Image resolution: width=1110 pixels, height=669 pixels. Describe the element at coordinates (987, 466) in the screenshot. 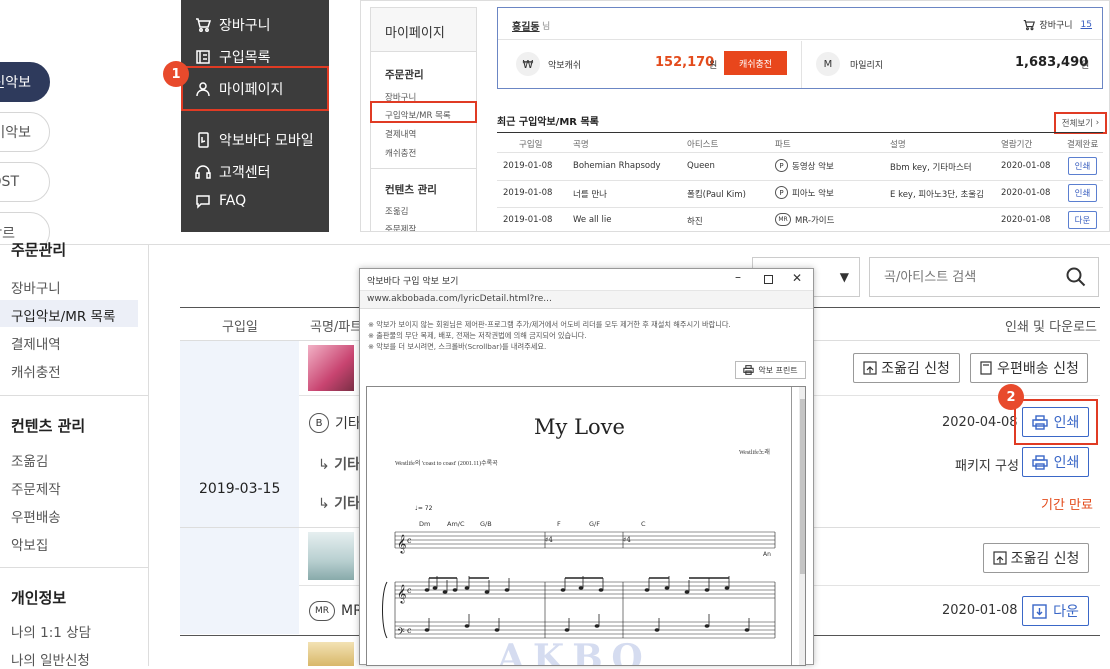

I see `package-label: 패키지 구성` at that location.